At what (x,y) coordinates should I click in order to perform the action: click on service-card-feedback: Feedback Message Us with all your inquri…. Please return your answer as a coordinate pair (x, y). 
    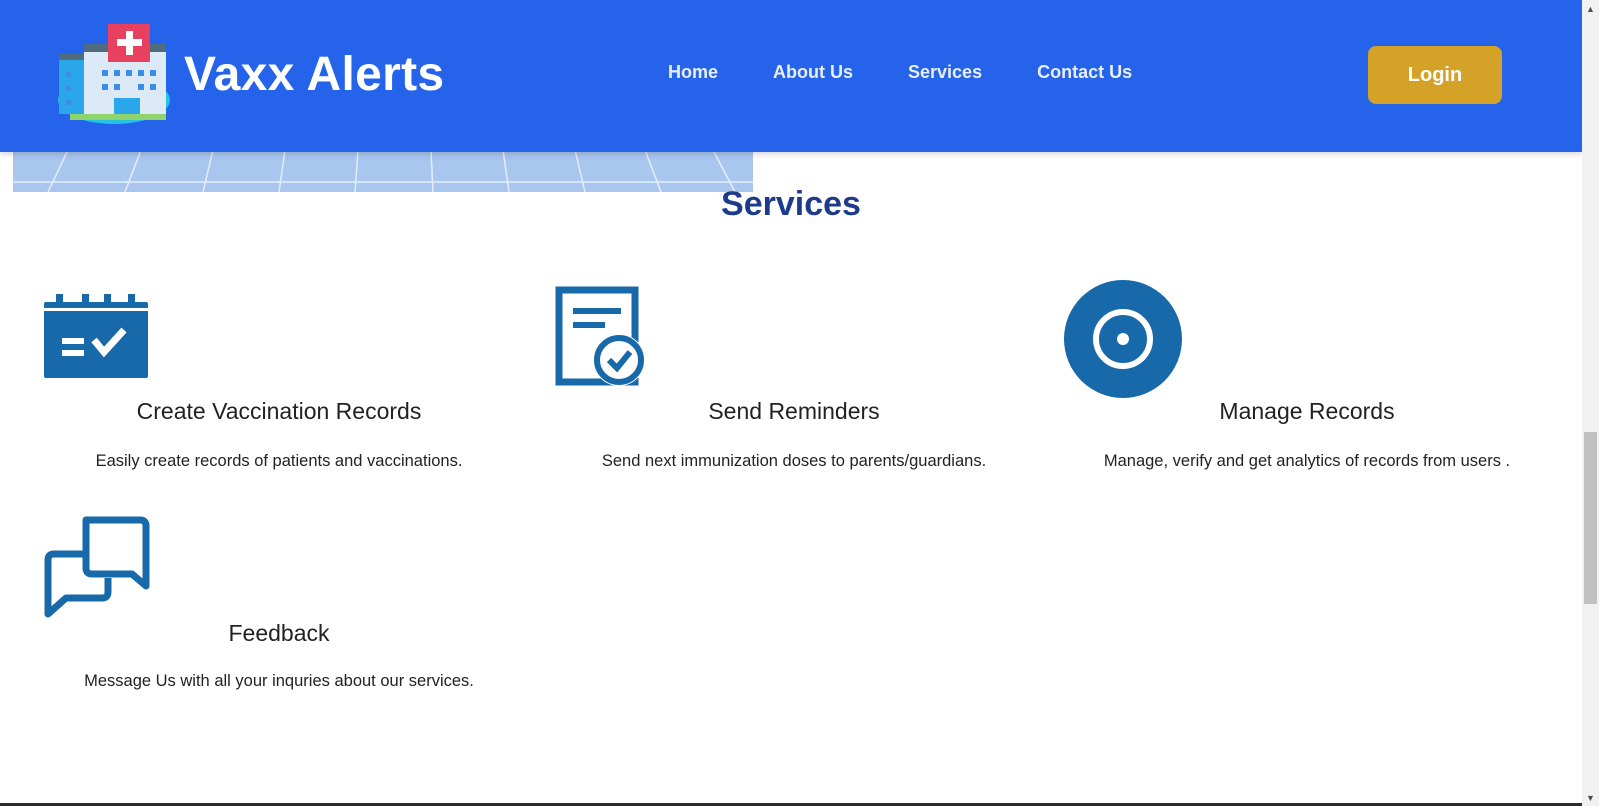
    Looking at the image, I should click on (279, 610).